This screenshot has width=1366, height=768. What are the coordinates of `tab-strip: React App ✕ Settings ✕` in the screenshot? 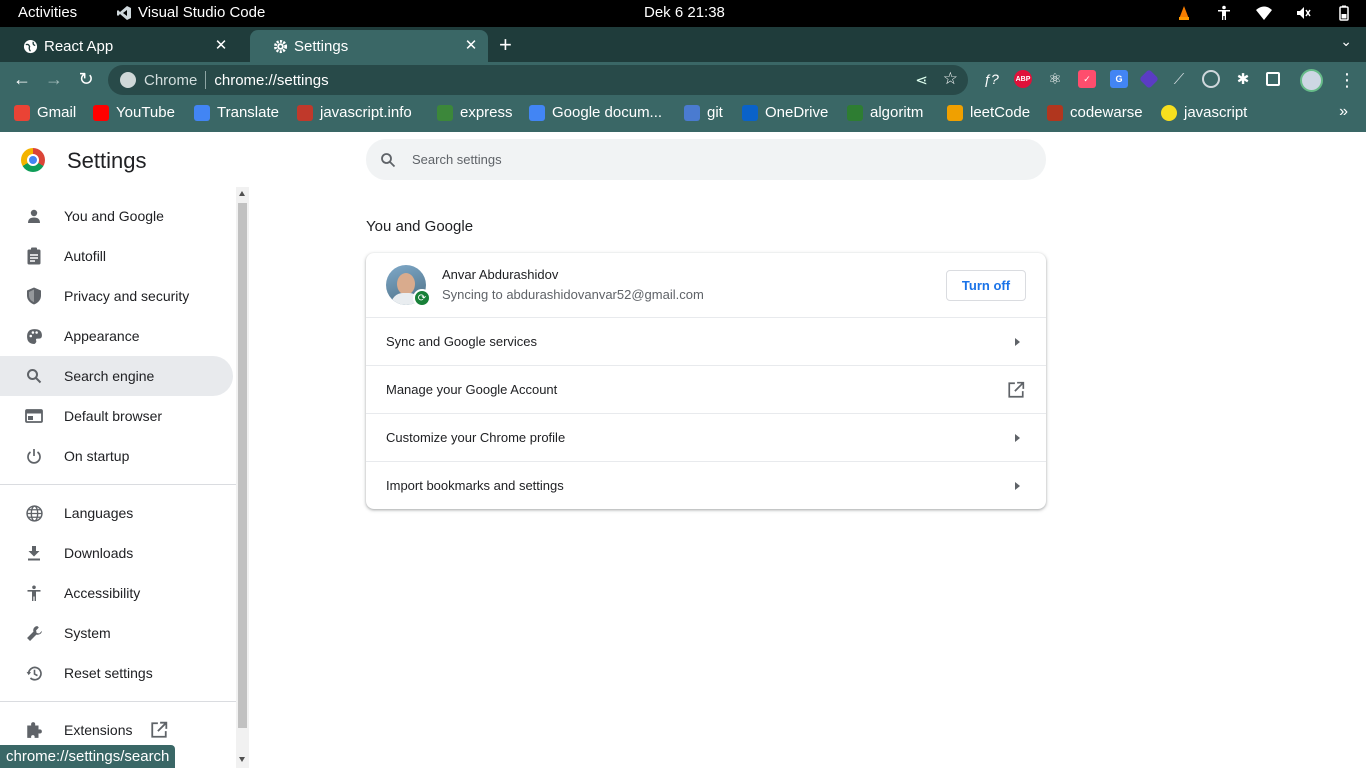 It's located at (683, 44).